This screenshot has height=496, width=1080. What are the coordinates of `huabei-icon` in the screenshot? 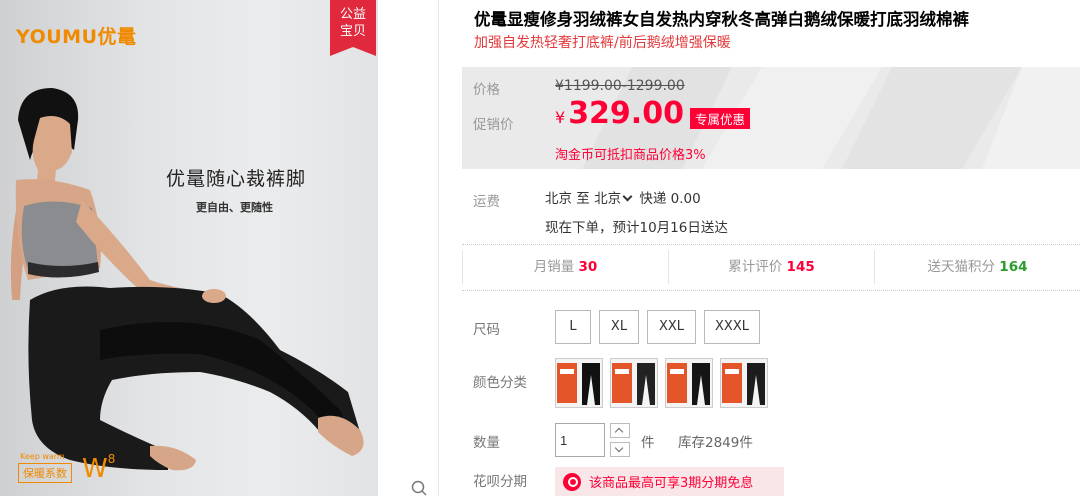 It's located at (572, 481).